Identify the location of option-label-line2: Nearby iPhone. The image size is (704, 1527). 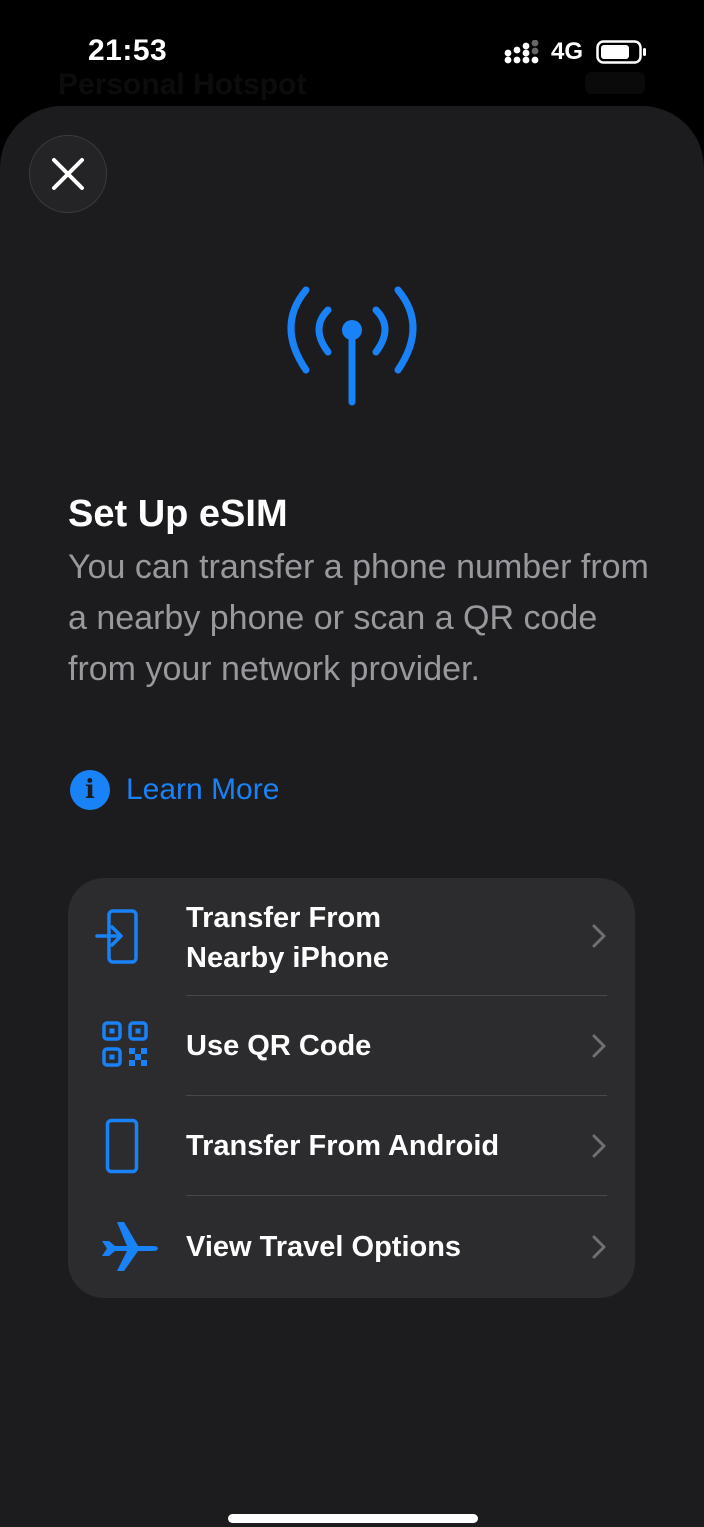
(288, 958).